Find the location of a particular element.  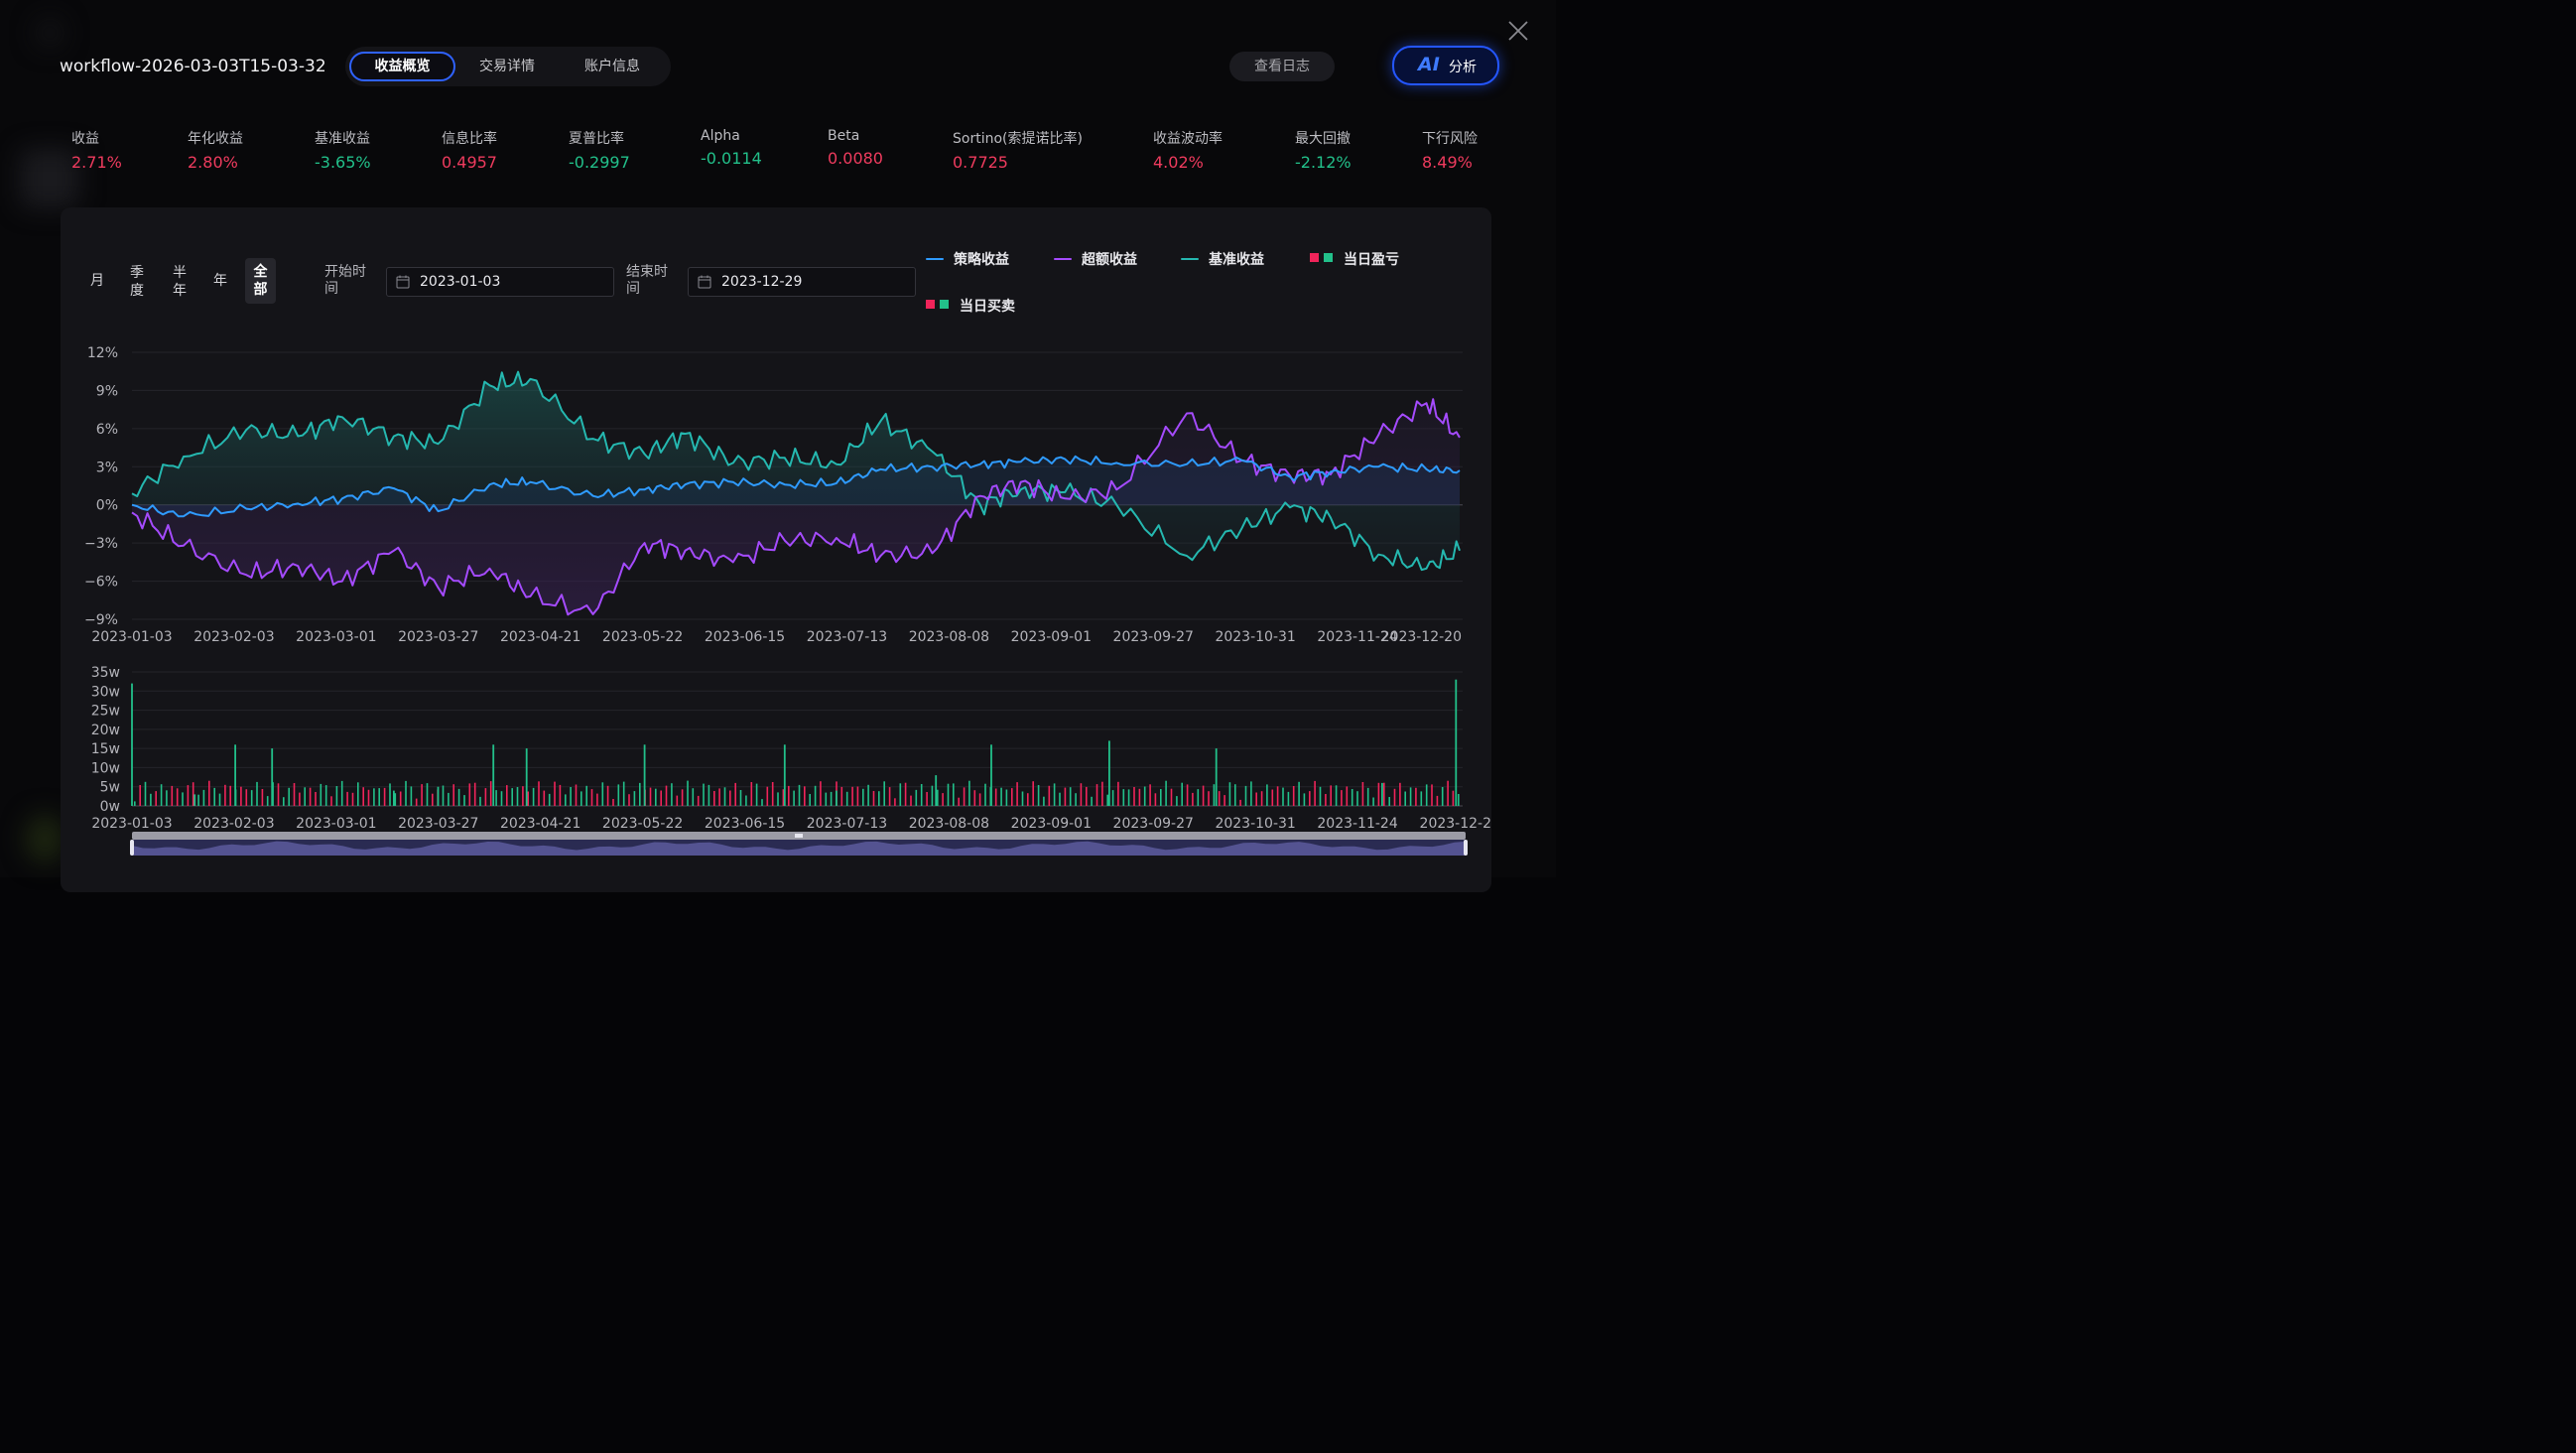

metric-label: 最大回撤 is located at coordinates (1323, 139).